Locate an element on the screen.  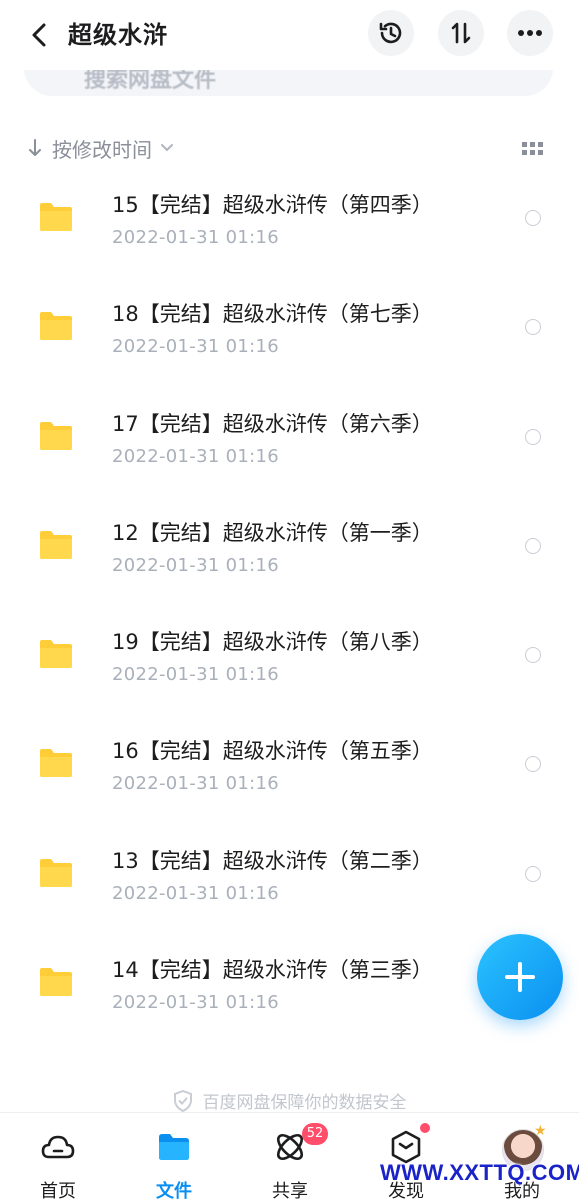
file-row: 13【完结】超级水浒传（第二季） 2022-01-31 01:16 is located at coordinates (289, 875).